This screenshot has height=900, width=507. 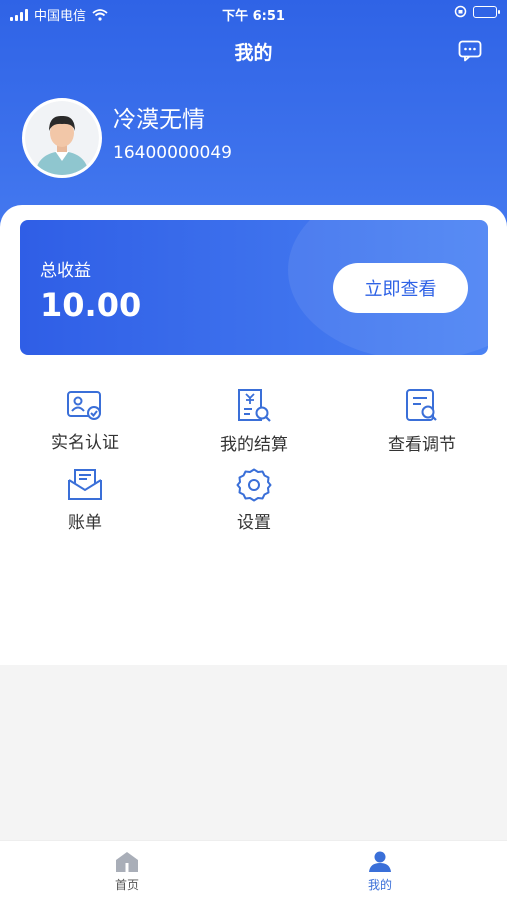 I want to click on settings-gear-icon, so click(x=254, y=485).